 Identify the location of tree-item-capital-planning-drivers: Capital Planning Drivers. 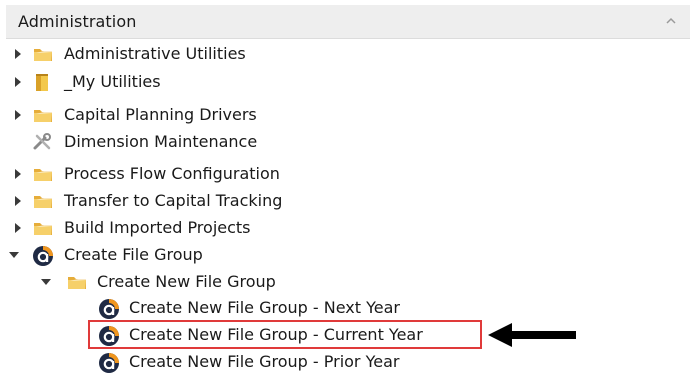
(348, 116).